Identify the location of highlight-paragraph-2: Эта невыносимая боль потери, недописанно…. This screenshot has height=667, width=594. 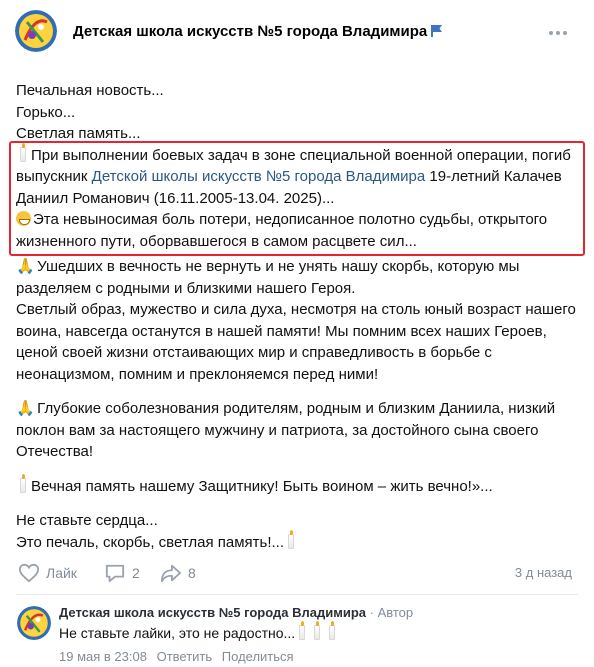
(299, 230).